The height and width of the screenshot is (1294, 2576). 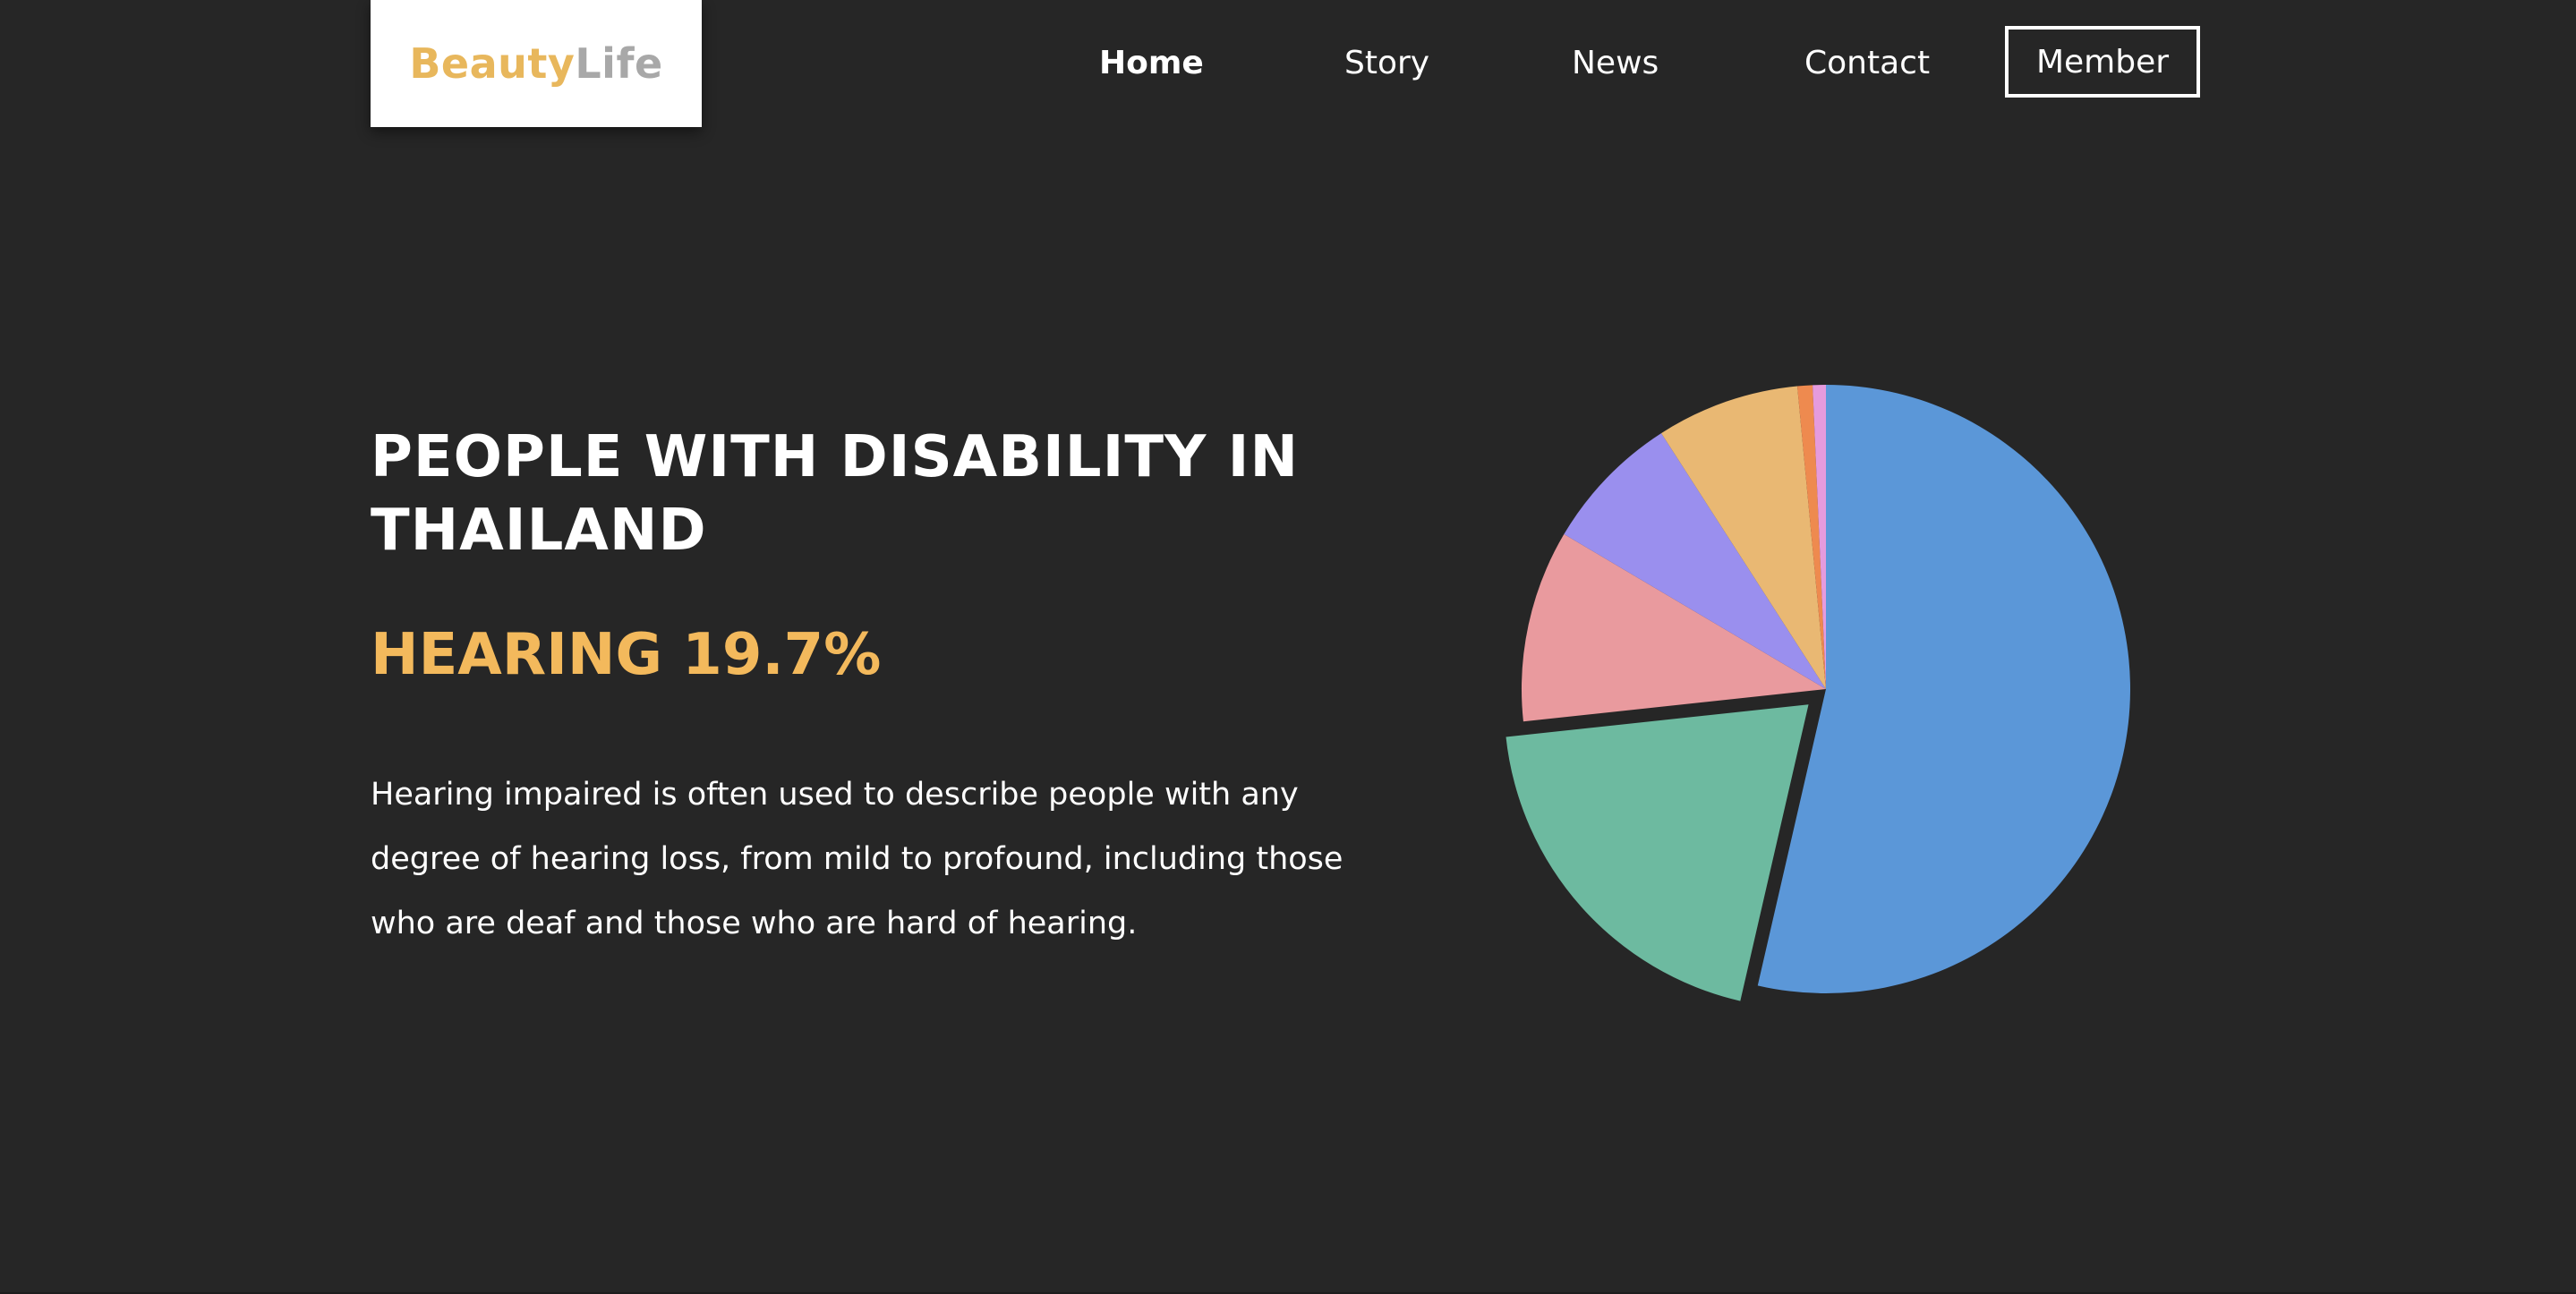 I want to click on page-title: PEOPLE WITH DISABILITY IN THAILAND, so click(x=835, y=494).